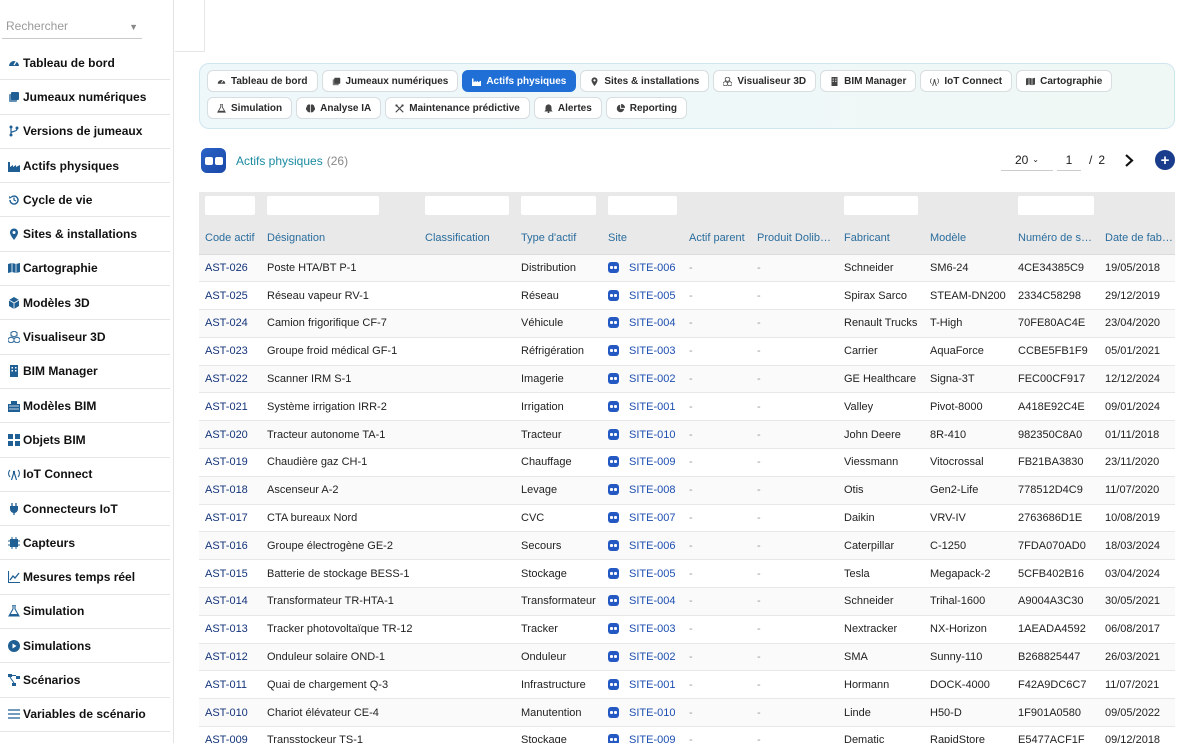 The image size is (1200, 743). I want to click on sidebar-item-iot-connect: IoT Connect, so click(85, 475).